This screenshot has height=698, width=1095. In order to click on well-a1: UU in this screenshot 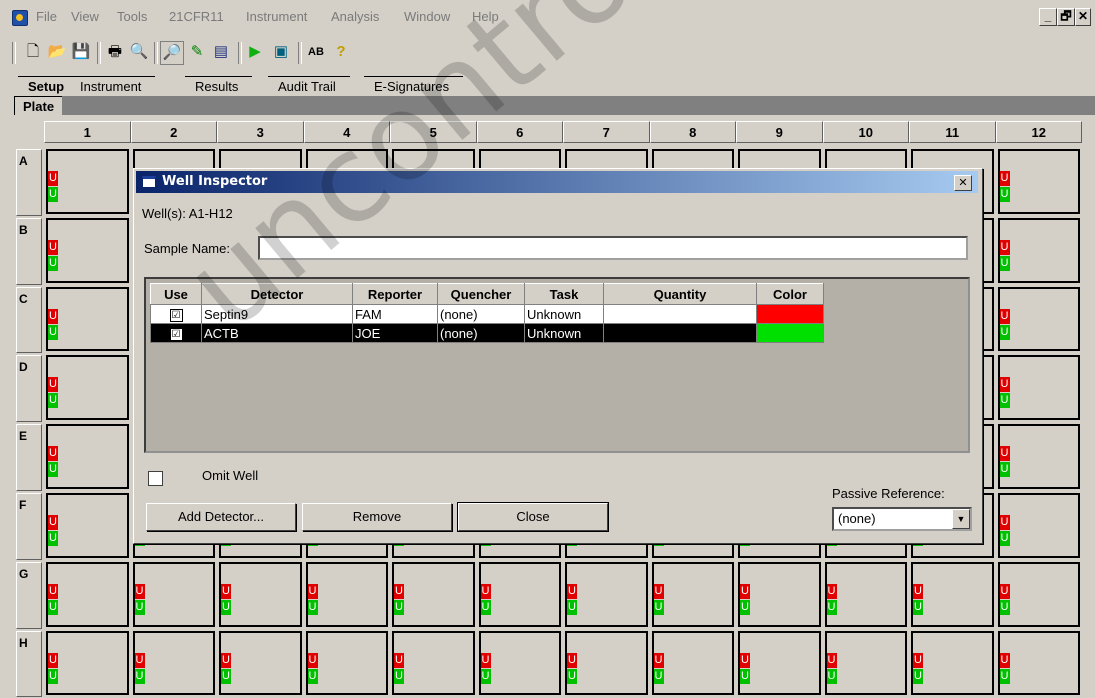, I will do `click(87, 181)`.